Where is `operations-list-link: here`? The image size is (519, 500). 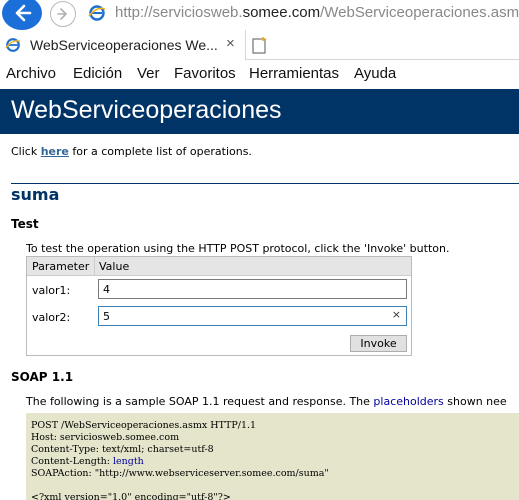 operations-list-link: here is located at coordinates (55, 151).